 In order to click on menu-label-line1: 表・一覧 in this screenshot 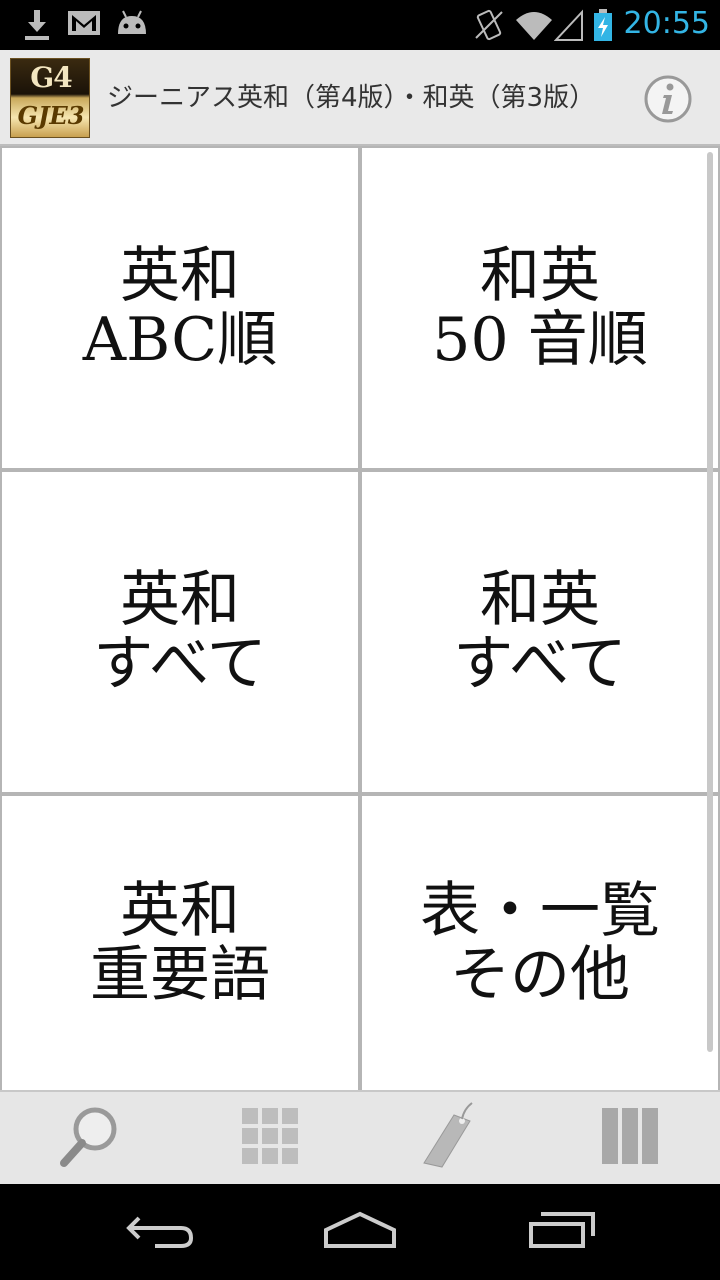, I will do `click(540, 911)`.